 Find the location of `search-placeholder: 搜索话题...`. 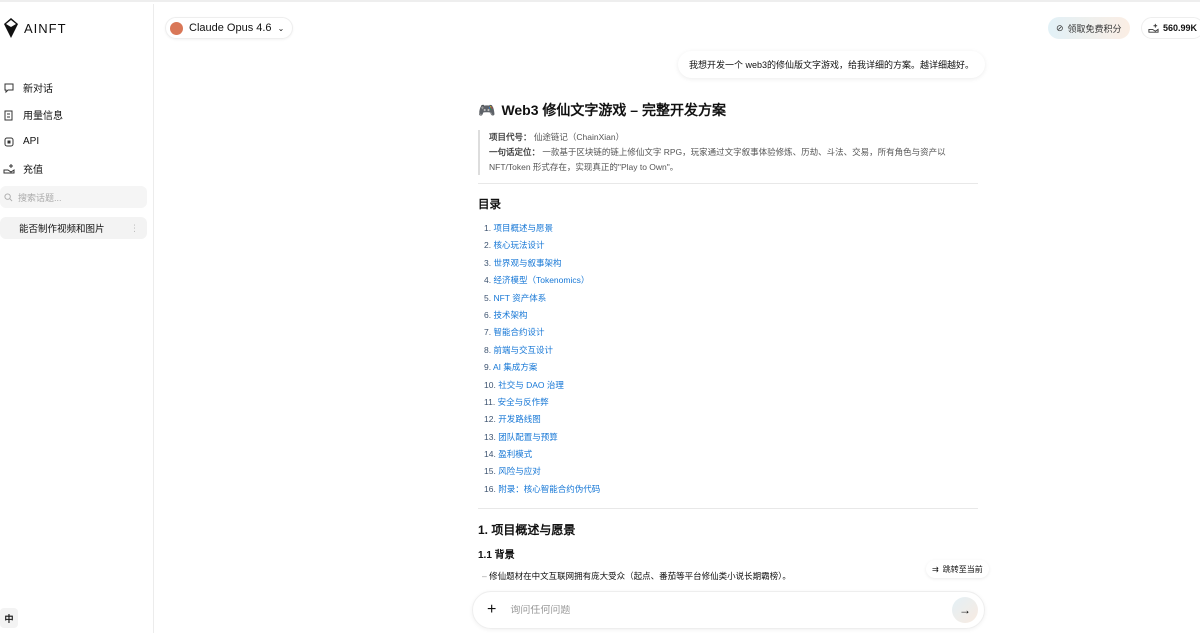

search-placeholder: 搜索话题... is located at coordinates (40, 197).